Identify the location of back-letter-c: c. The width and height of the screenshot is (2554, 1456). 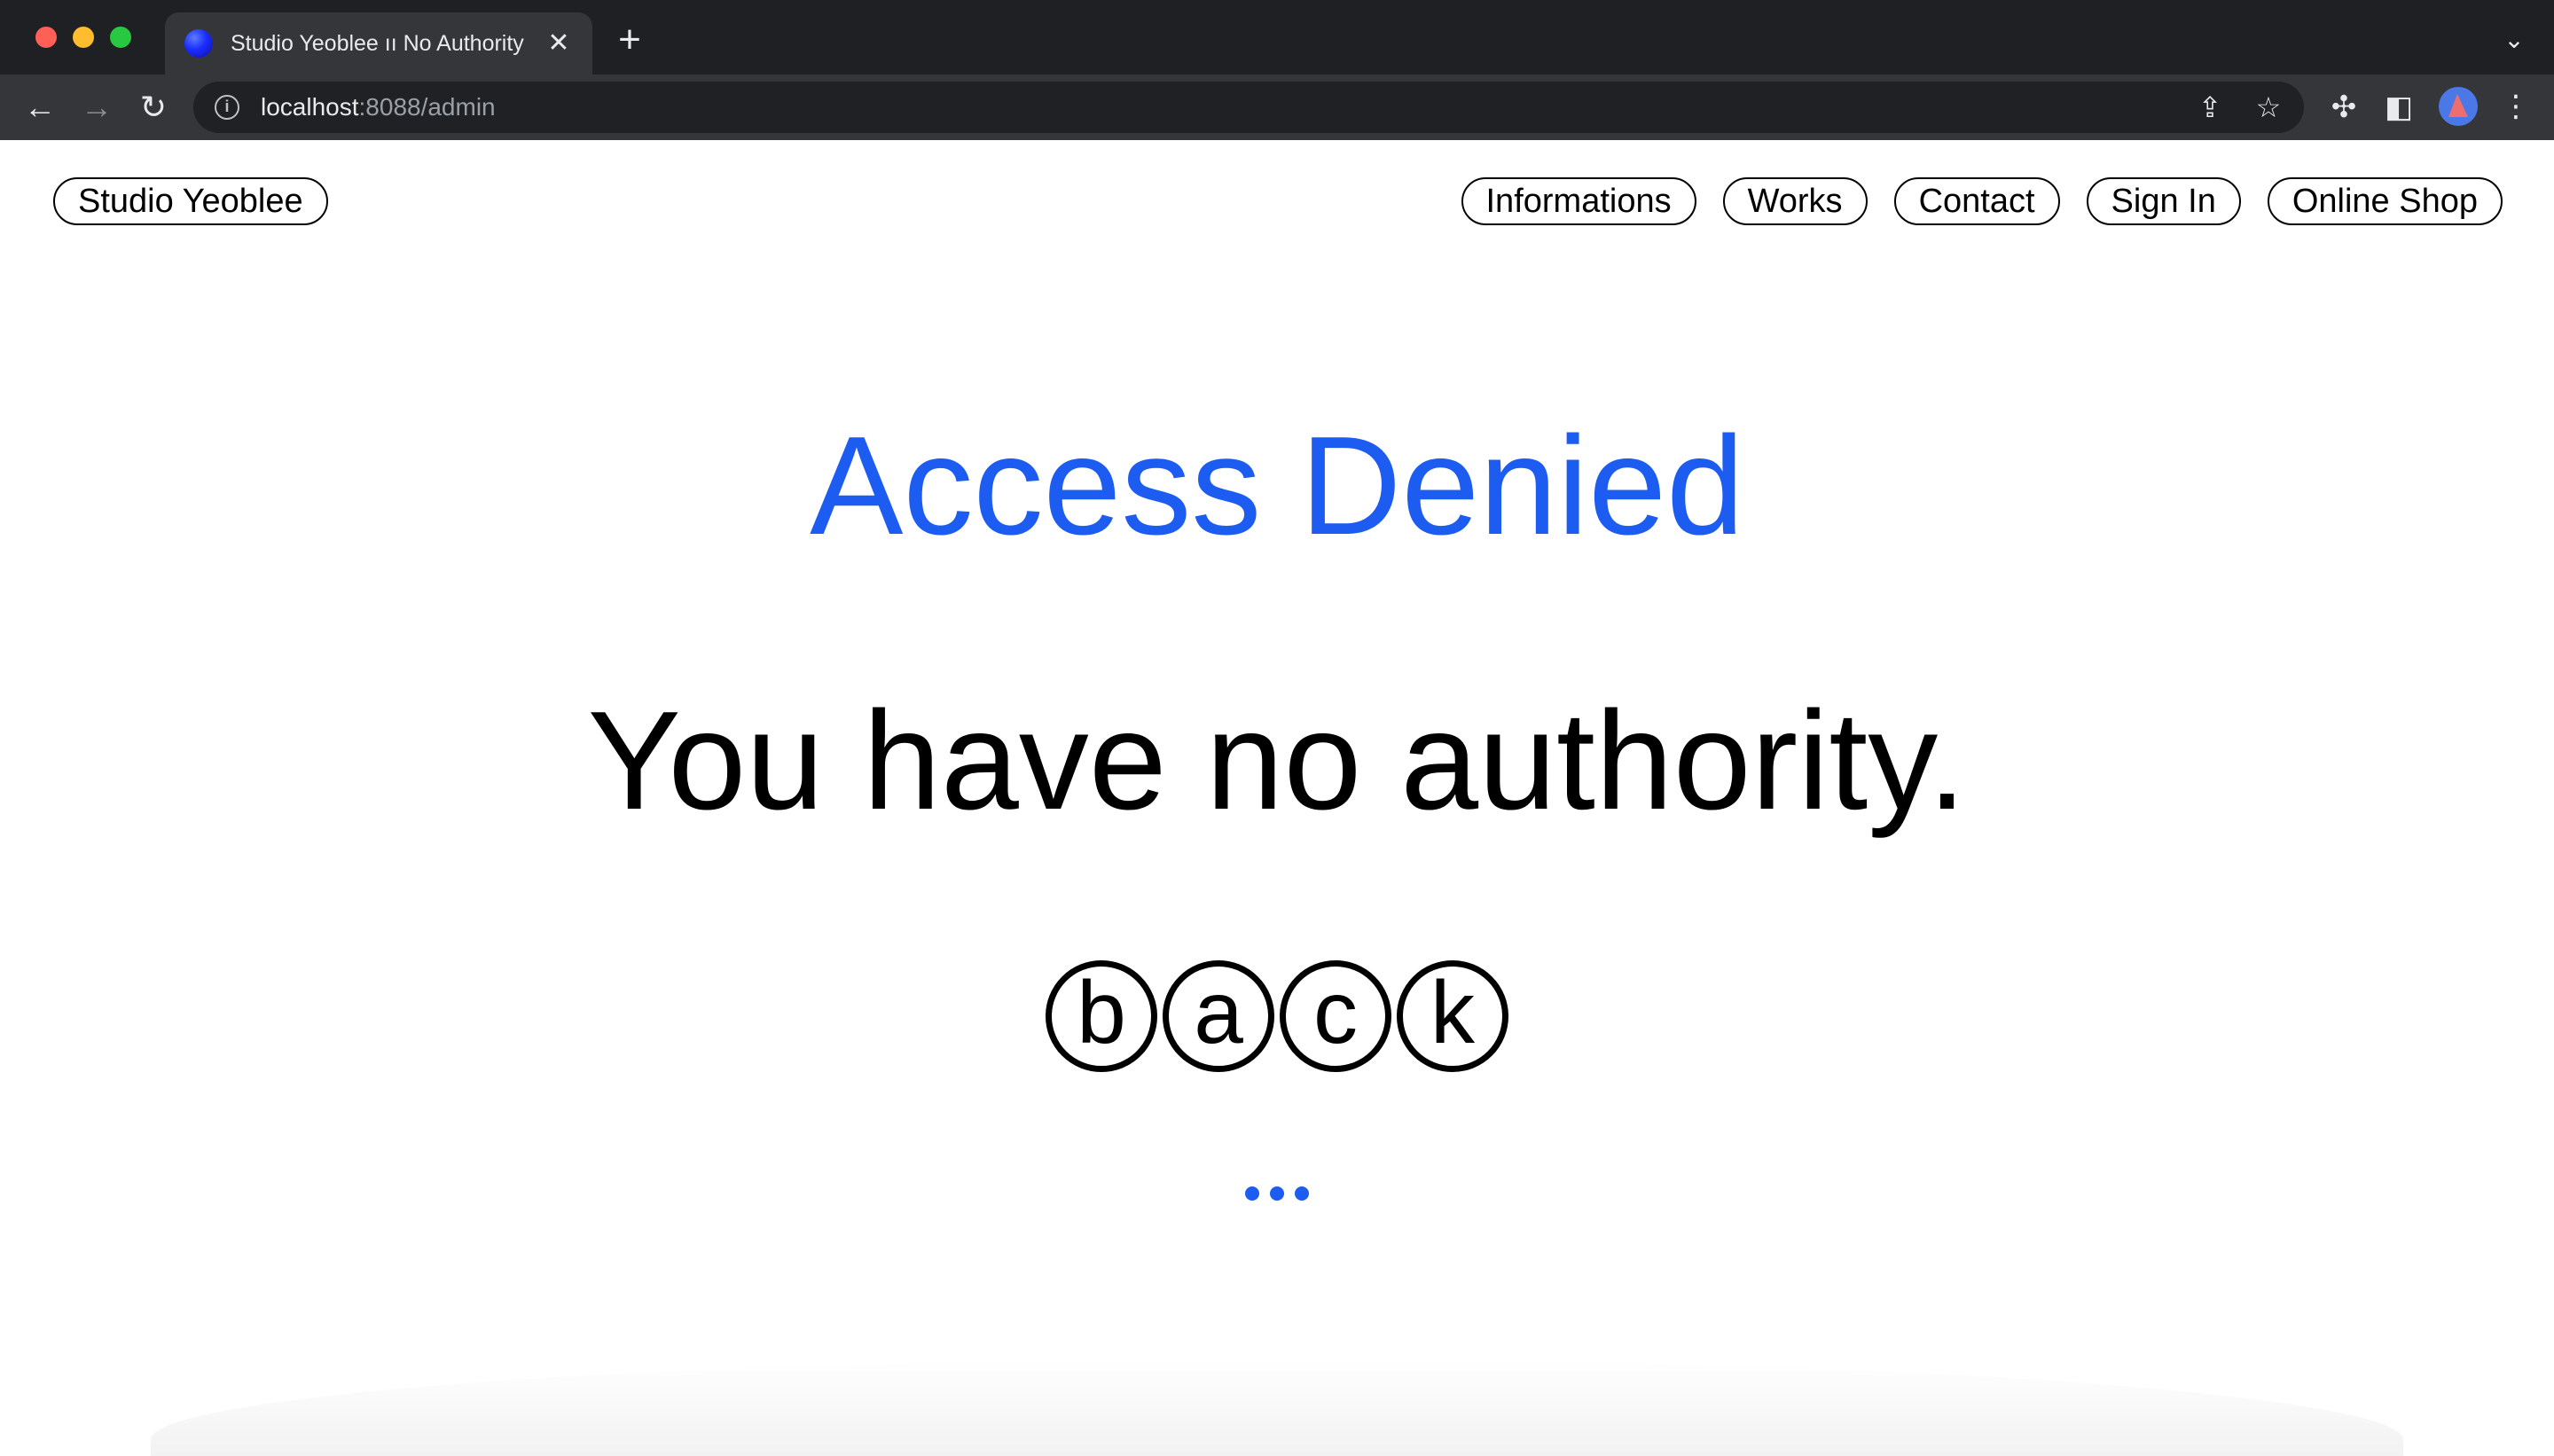
(1335, 1016).